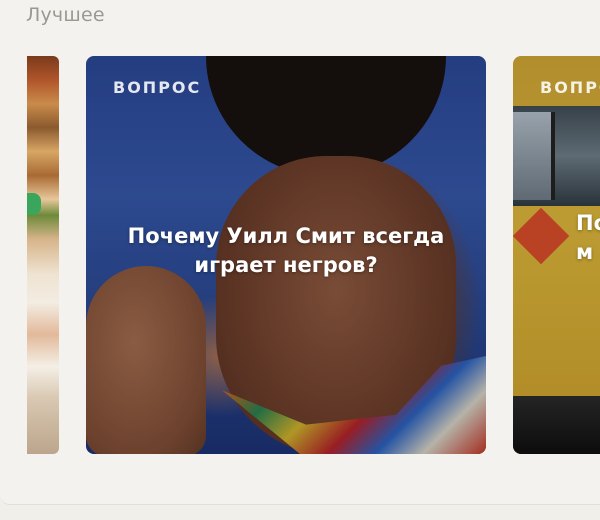 This screenshot has width=600, height=520. Describe the element at coordinates (556, 255) in the screenshot. I see `card-question-bus: ВОПРОС По м` at that location.